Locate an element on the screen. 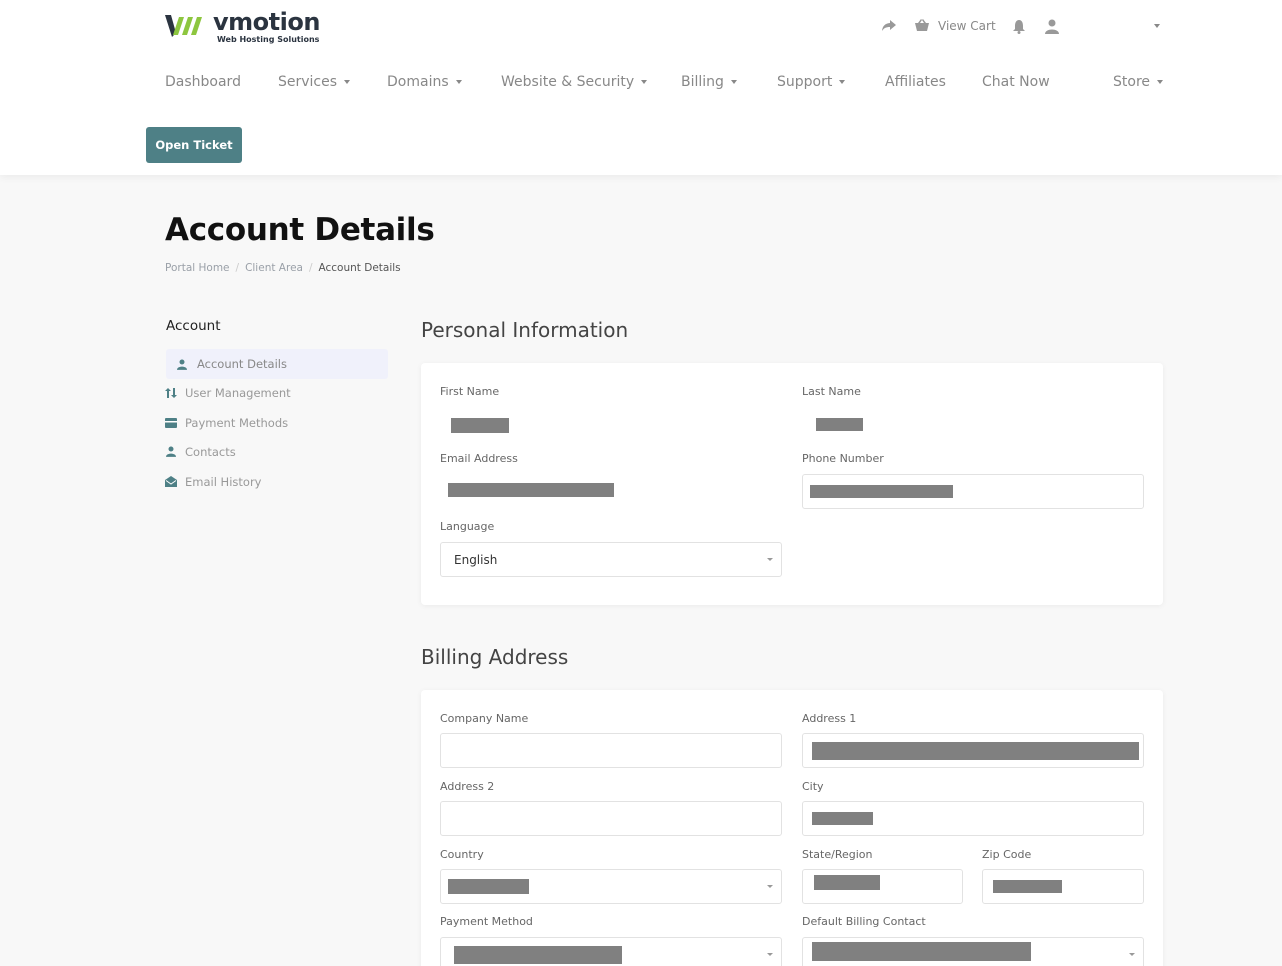 This screenshot has height=966, width=1282. account-dropdown-toggle is located at coordinates (1157, 26).